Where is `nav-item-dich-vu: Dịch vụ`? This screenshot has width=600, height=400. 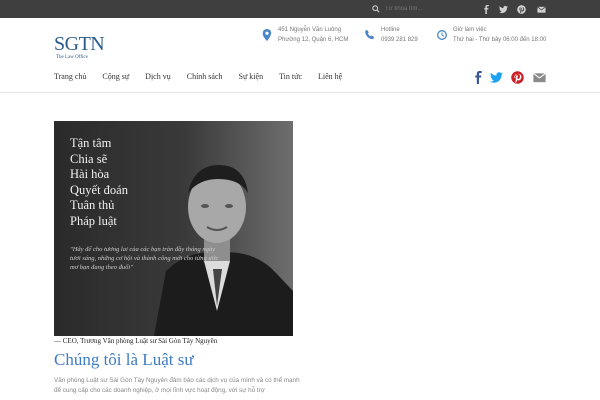 nav-item-dich-vu: Dịch vụ is located at coordinates (158, 78).